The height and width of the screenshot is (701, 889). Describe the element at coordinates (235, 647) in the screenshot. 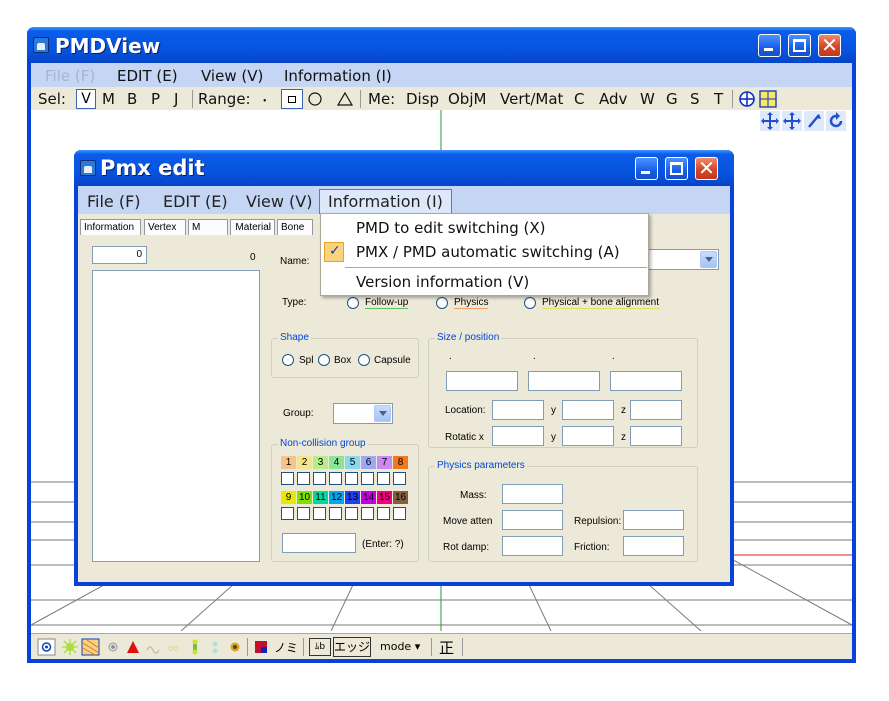

I see `rigid-icon` at that location.